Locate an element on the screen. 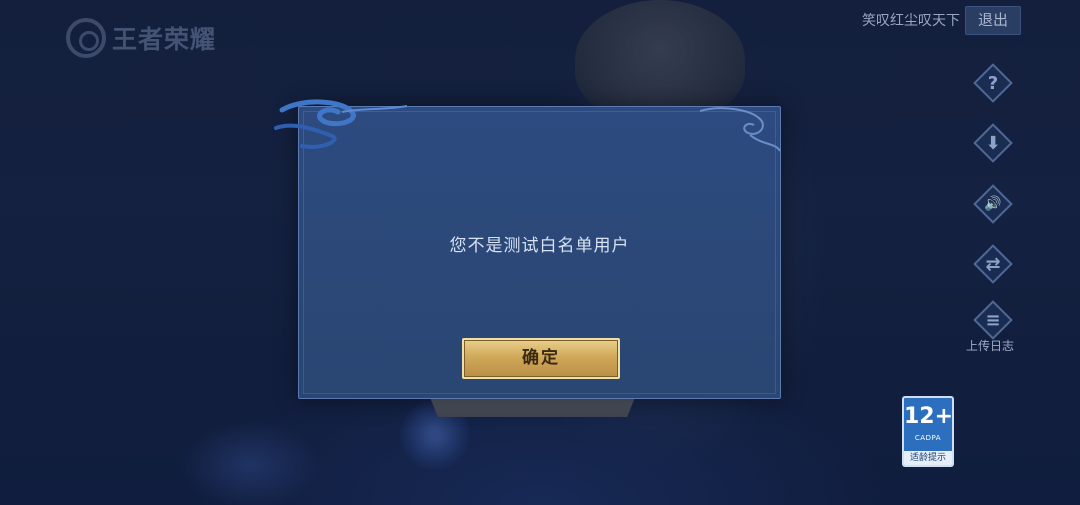  download-icon: ⬇ is located at coordinates (993, 143).